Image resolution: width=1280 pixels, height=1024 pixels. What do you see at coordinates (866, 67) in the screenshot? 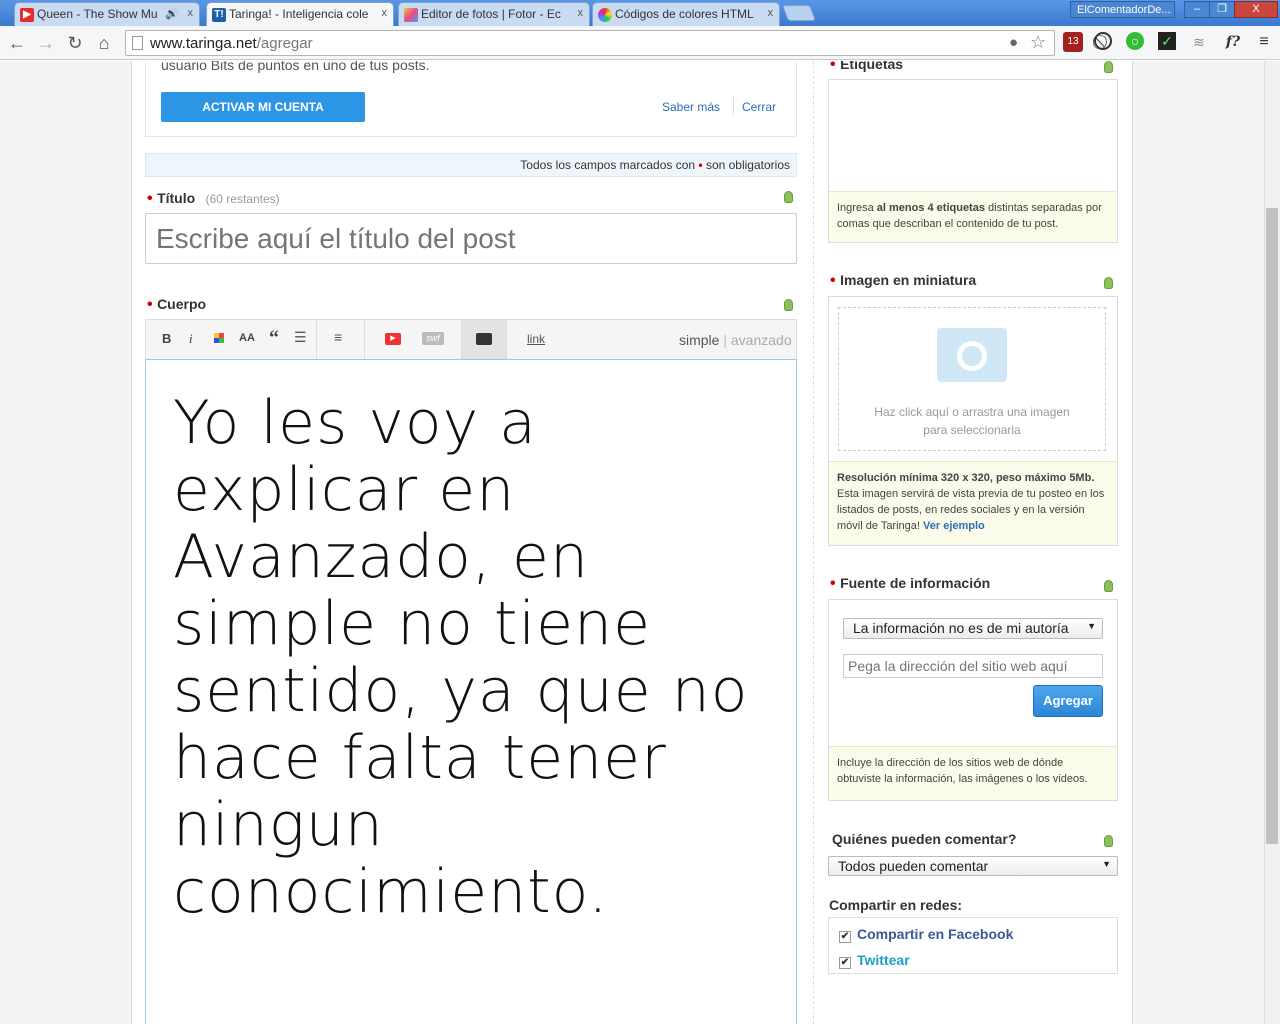
I see `tags-label-row: • Etiquetas` at bounding box center [866, 67].